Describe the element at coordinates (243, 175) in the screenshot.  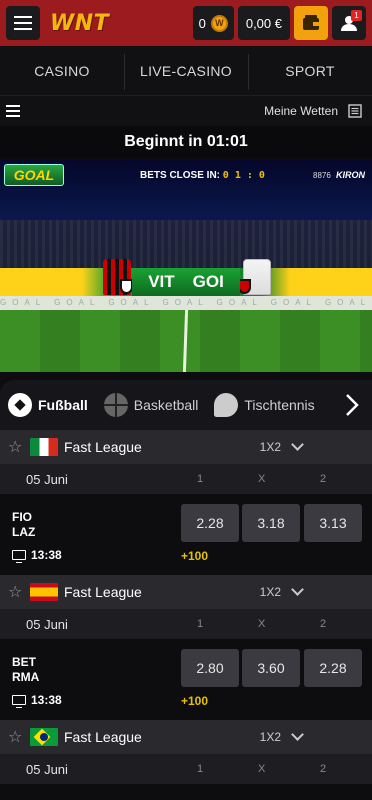
I see `bets-close-digits: 0 1 : 0` at that location.